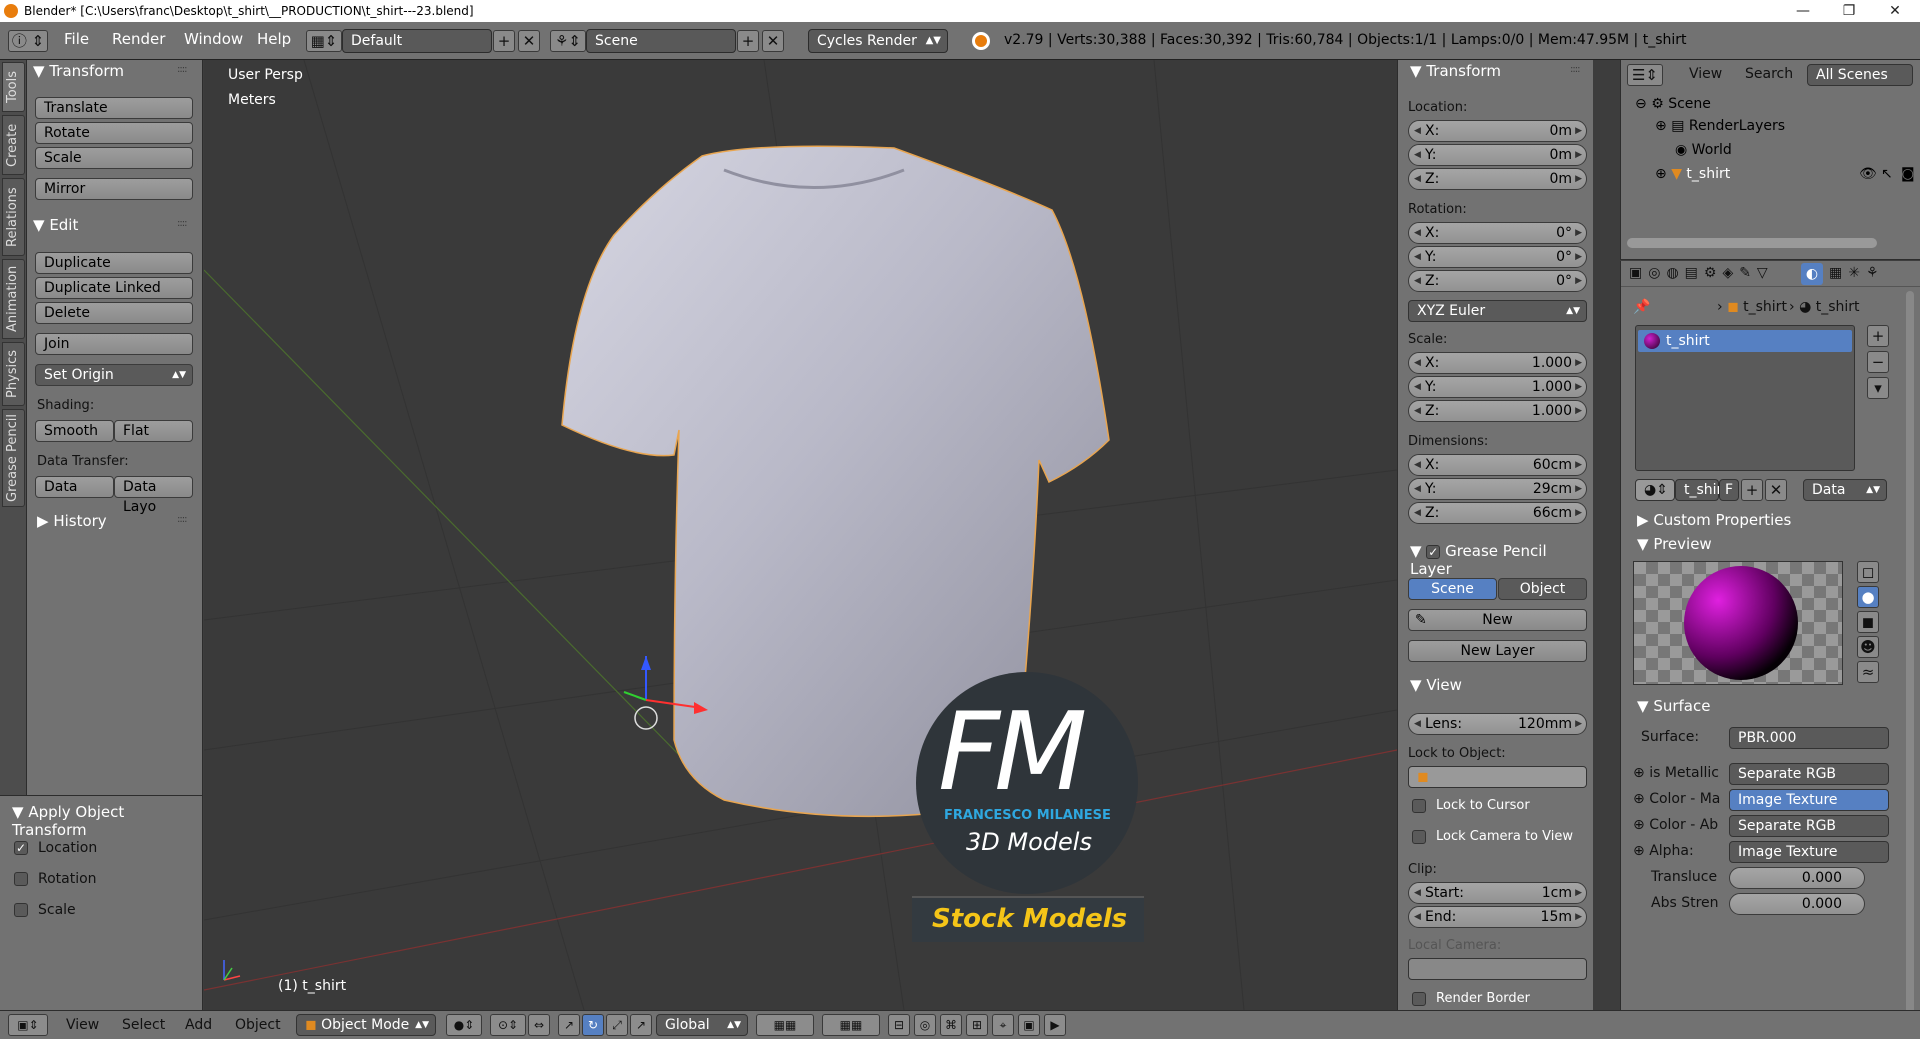  Describe the element at coordinates (1720, 126) in the screenshot. I see `tree-item-renderlayers: ⊕ ▤ RenderLayers` at that location.